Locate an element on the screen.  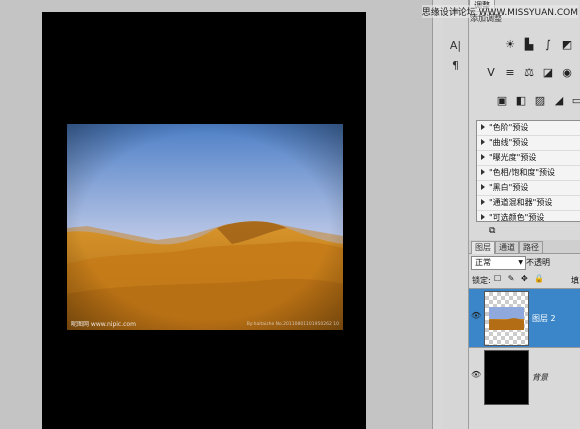
curves-icon: ∫ is located at coordinates (548, 45).